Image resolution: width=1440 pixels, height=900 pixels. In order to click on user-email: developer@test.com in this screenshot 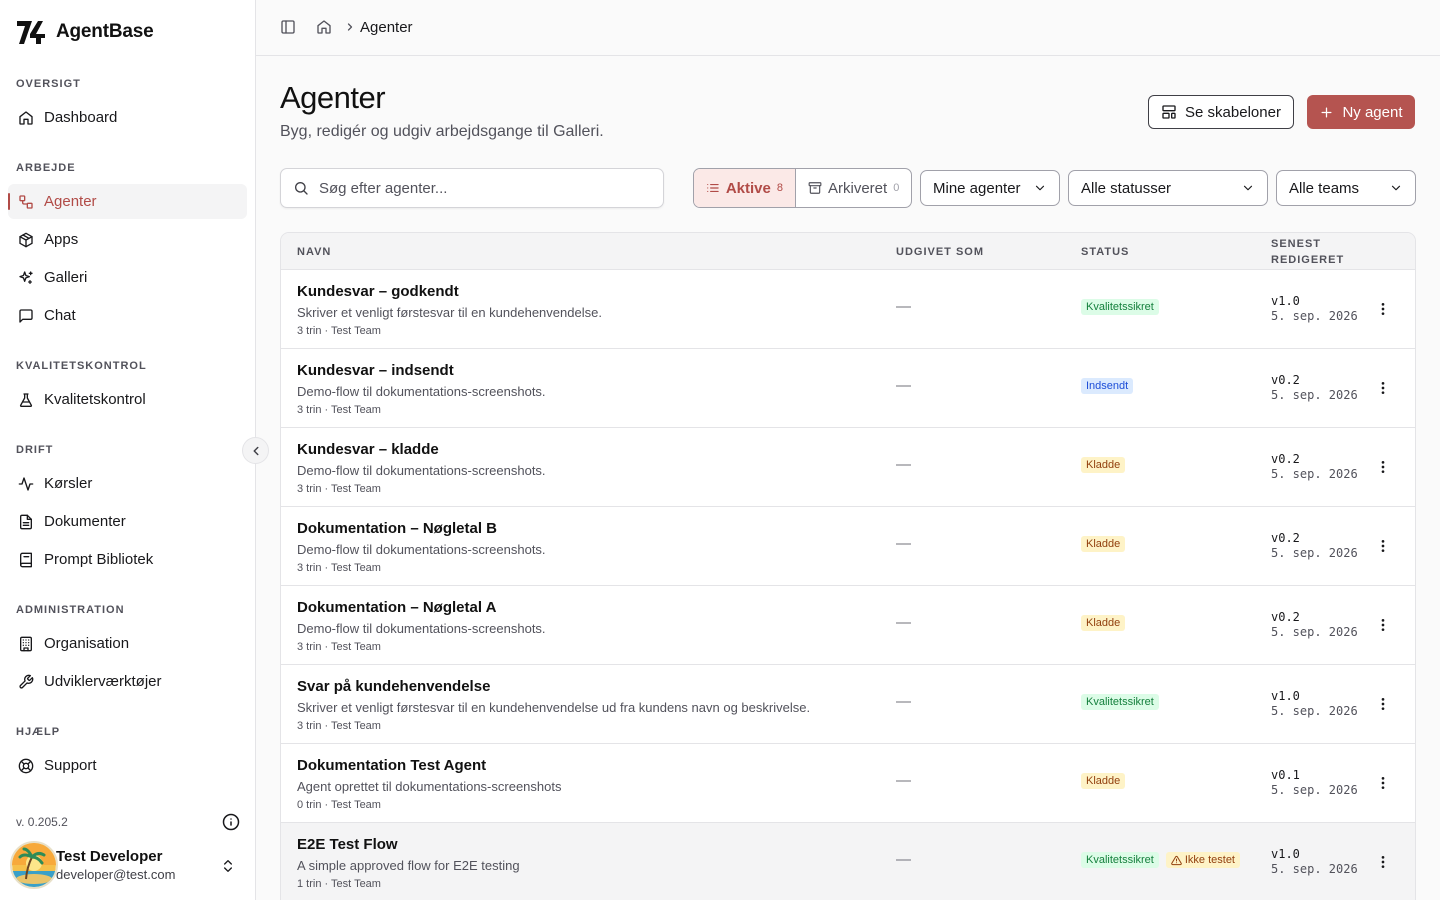, I will do `click(116, 874)`.